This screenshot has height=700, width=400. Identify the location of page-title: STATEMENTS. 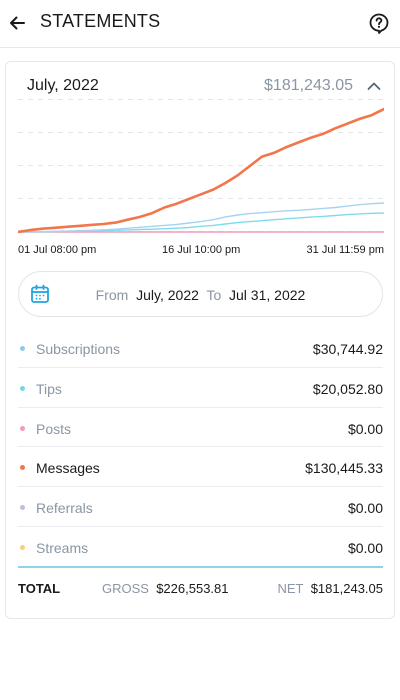
(100, 21).